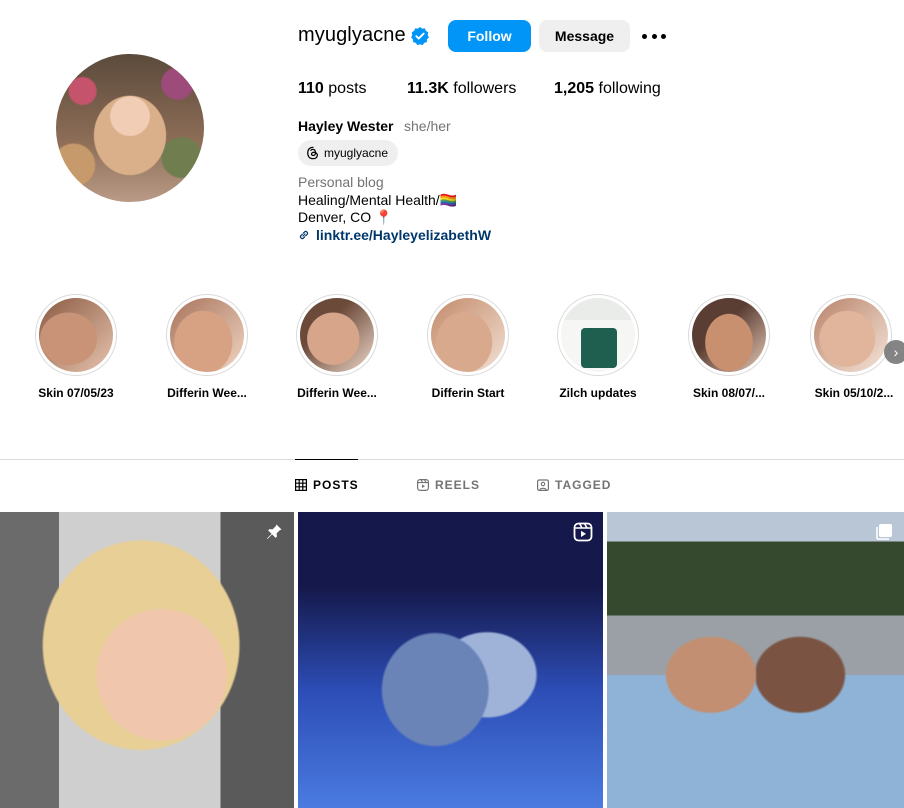 Image resolution: width=904 pixels, height=808 pixels. I want to click on threads-link: myuglyacne, so click(348, 153).